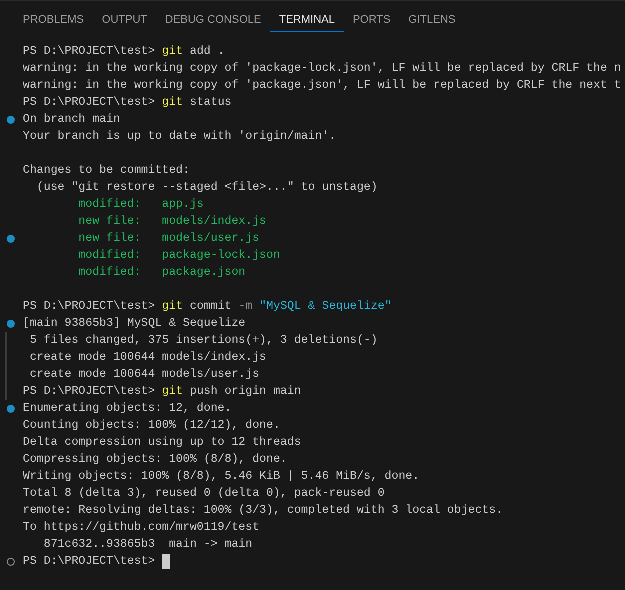 The height and width of the screenshot is (590, 625). What do you see at coordinates (204, 494) in the screenshot?
I see `terminal-line: Total 8 (delta 3), reused 0 (delta 0), pack-reused 0` at bounding box center [204, 494].